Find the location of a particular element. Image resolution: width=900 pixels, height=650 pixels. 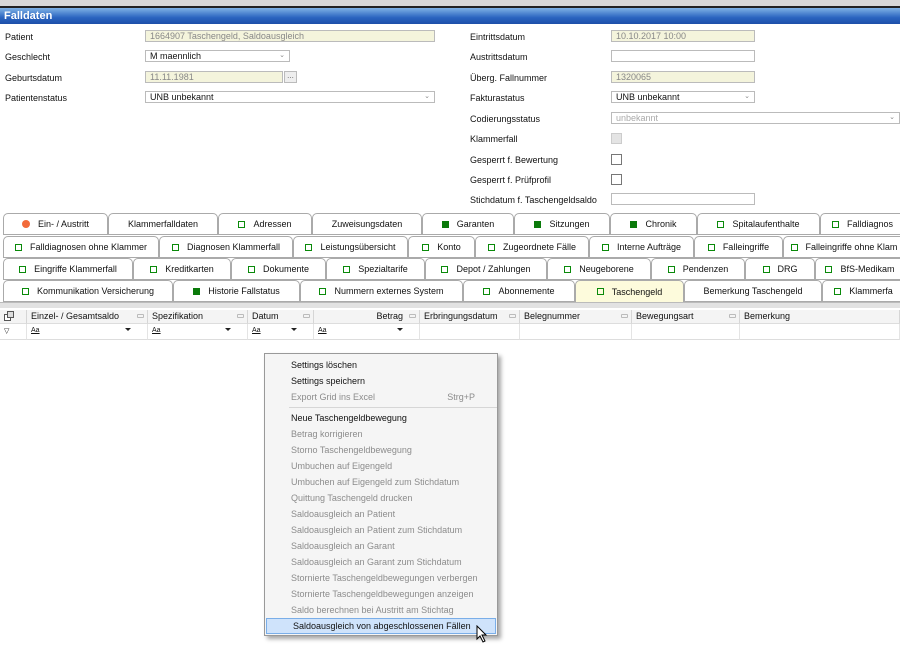

tab-bemerkung-taschengeld: Bemerkung Taschengeld is located at coordinates (753, 291).